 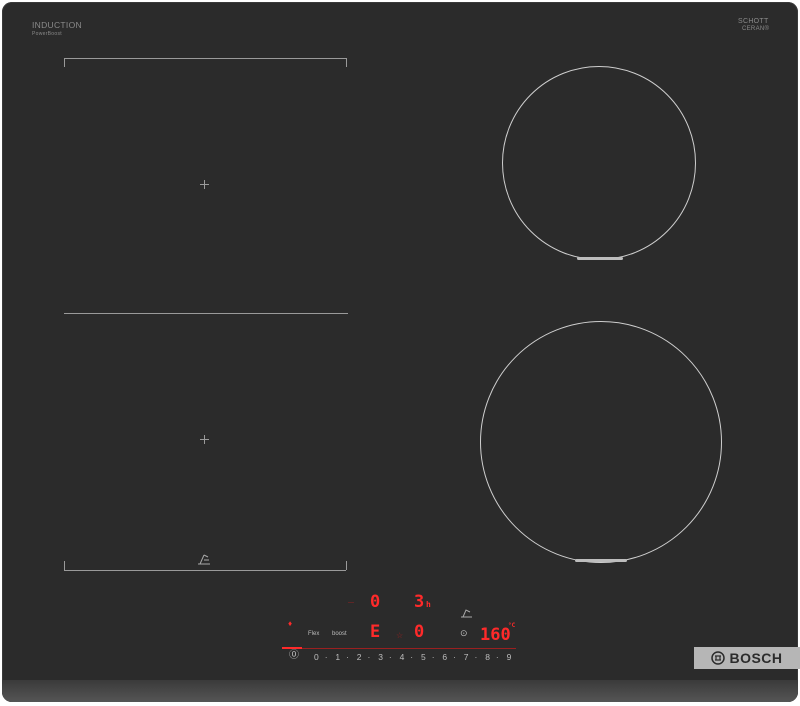 What do you see at coordinates (292, 648) in the screenshot?
I see `power-slider-fill` at bounding box center [292, 648].